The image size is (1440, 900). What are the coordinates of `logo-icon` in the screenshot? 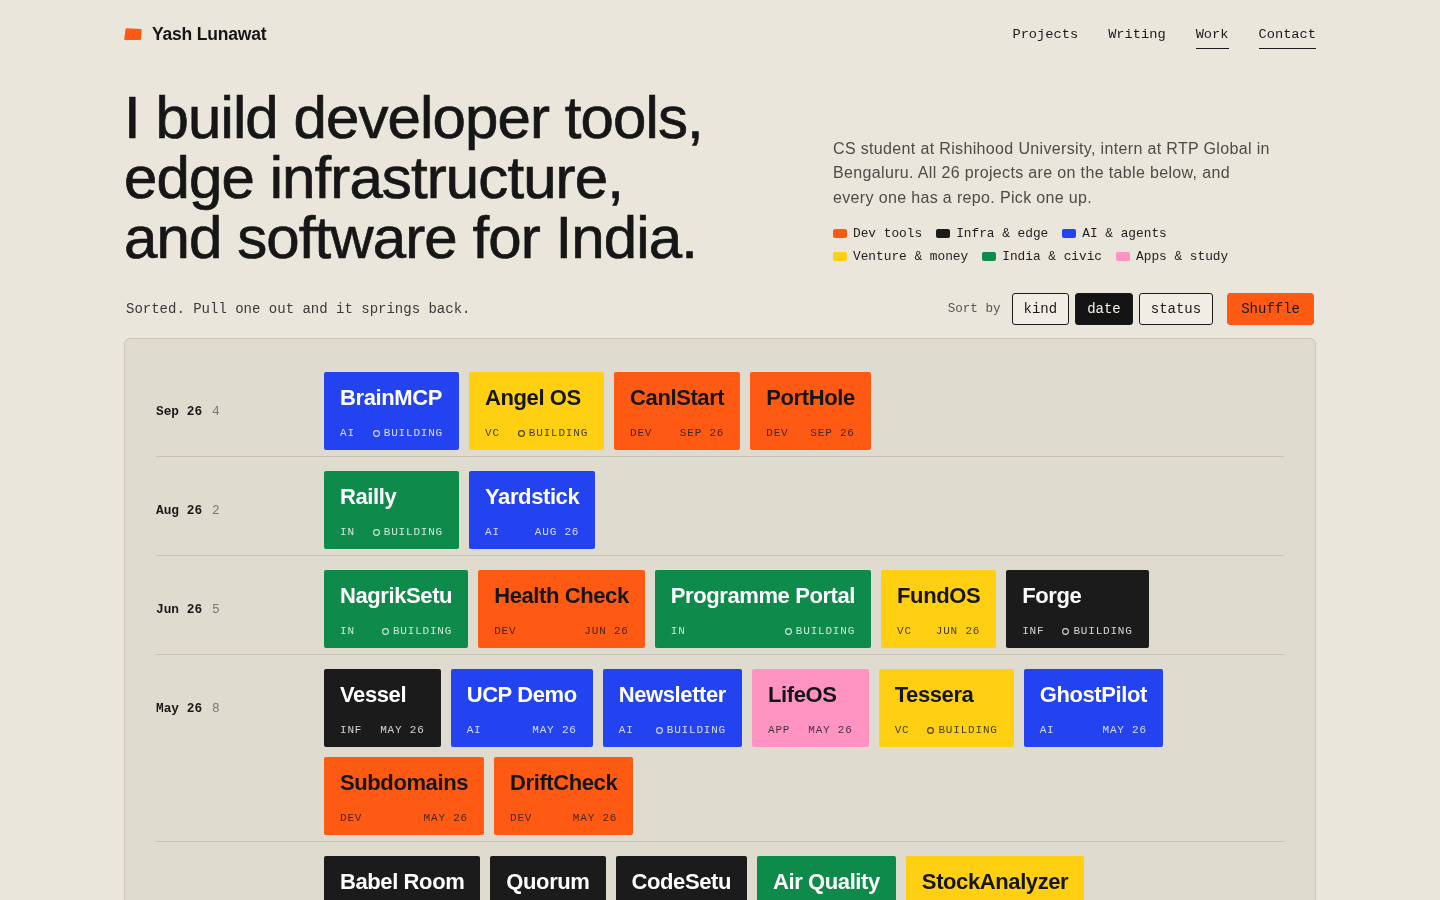 It's located at (133, 34).